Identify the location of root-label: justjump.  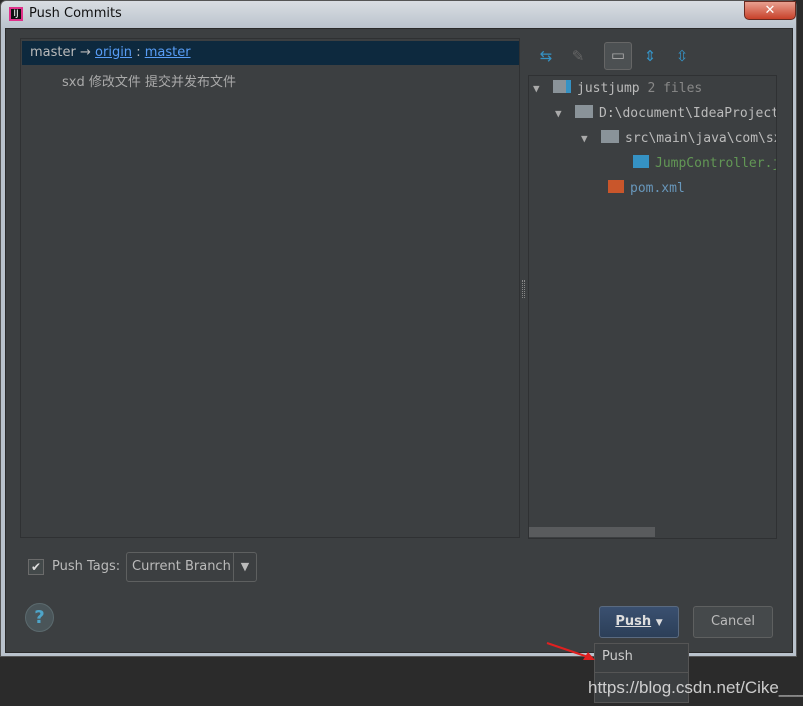
(608, 88).